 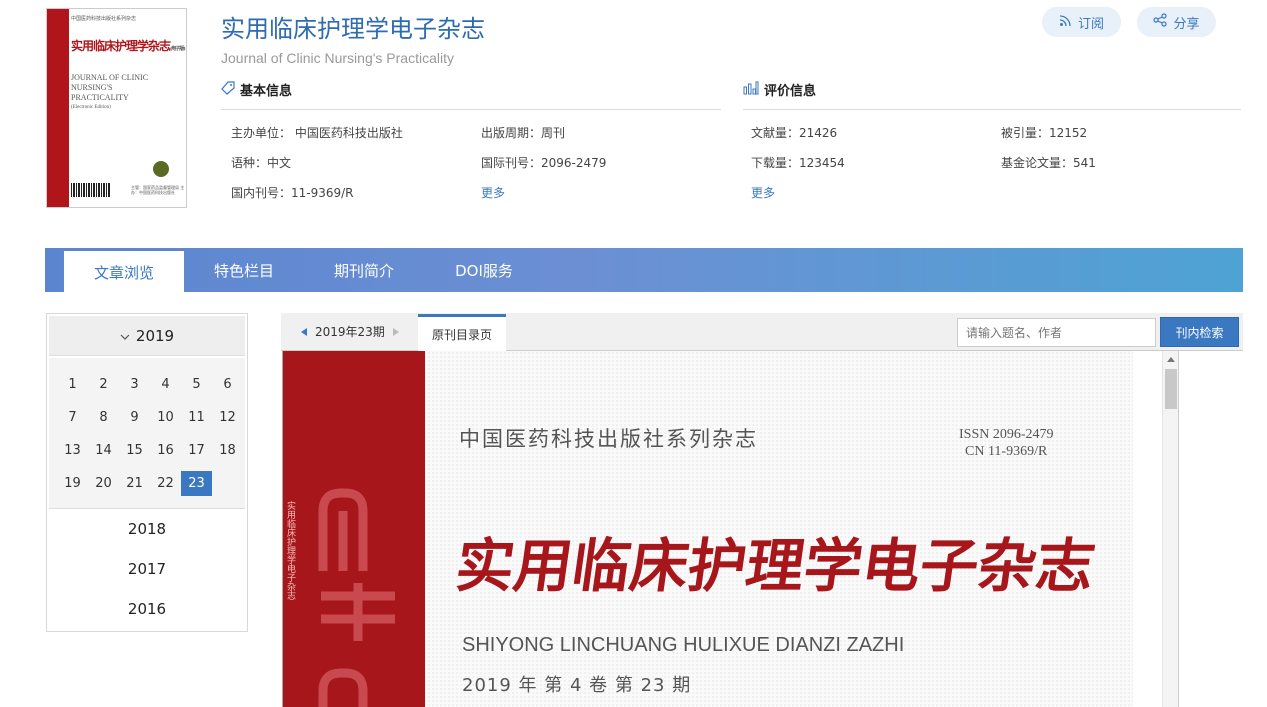 What do you see at coordinates (196, 384) in the screenshot?
I see `issue-5: 5` at bounding box center [196, 384].